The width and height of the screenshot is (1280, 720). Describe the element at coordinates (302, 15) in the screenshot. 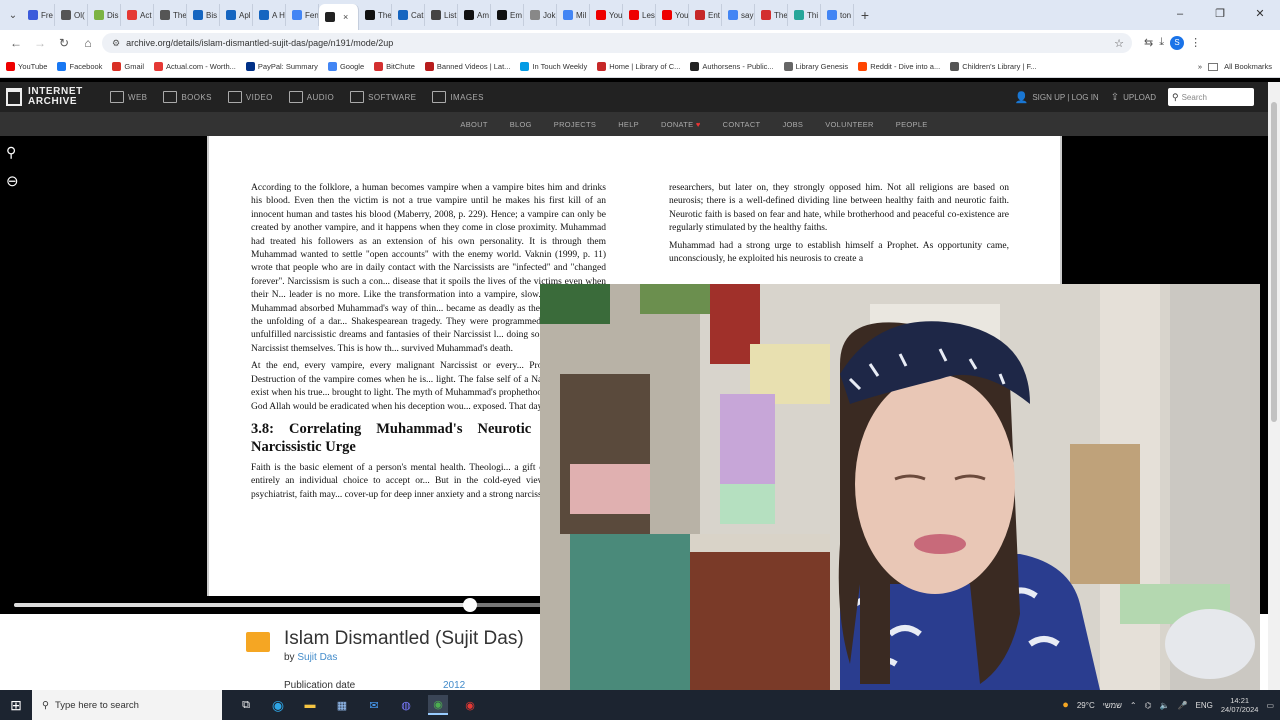

I see `browser-tab: Fen` at that location.